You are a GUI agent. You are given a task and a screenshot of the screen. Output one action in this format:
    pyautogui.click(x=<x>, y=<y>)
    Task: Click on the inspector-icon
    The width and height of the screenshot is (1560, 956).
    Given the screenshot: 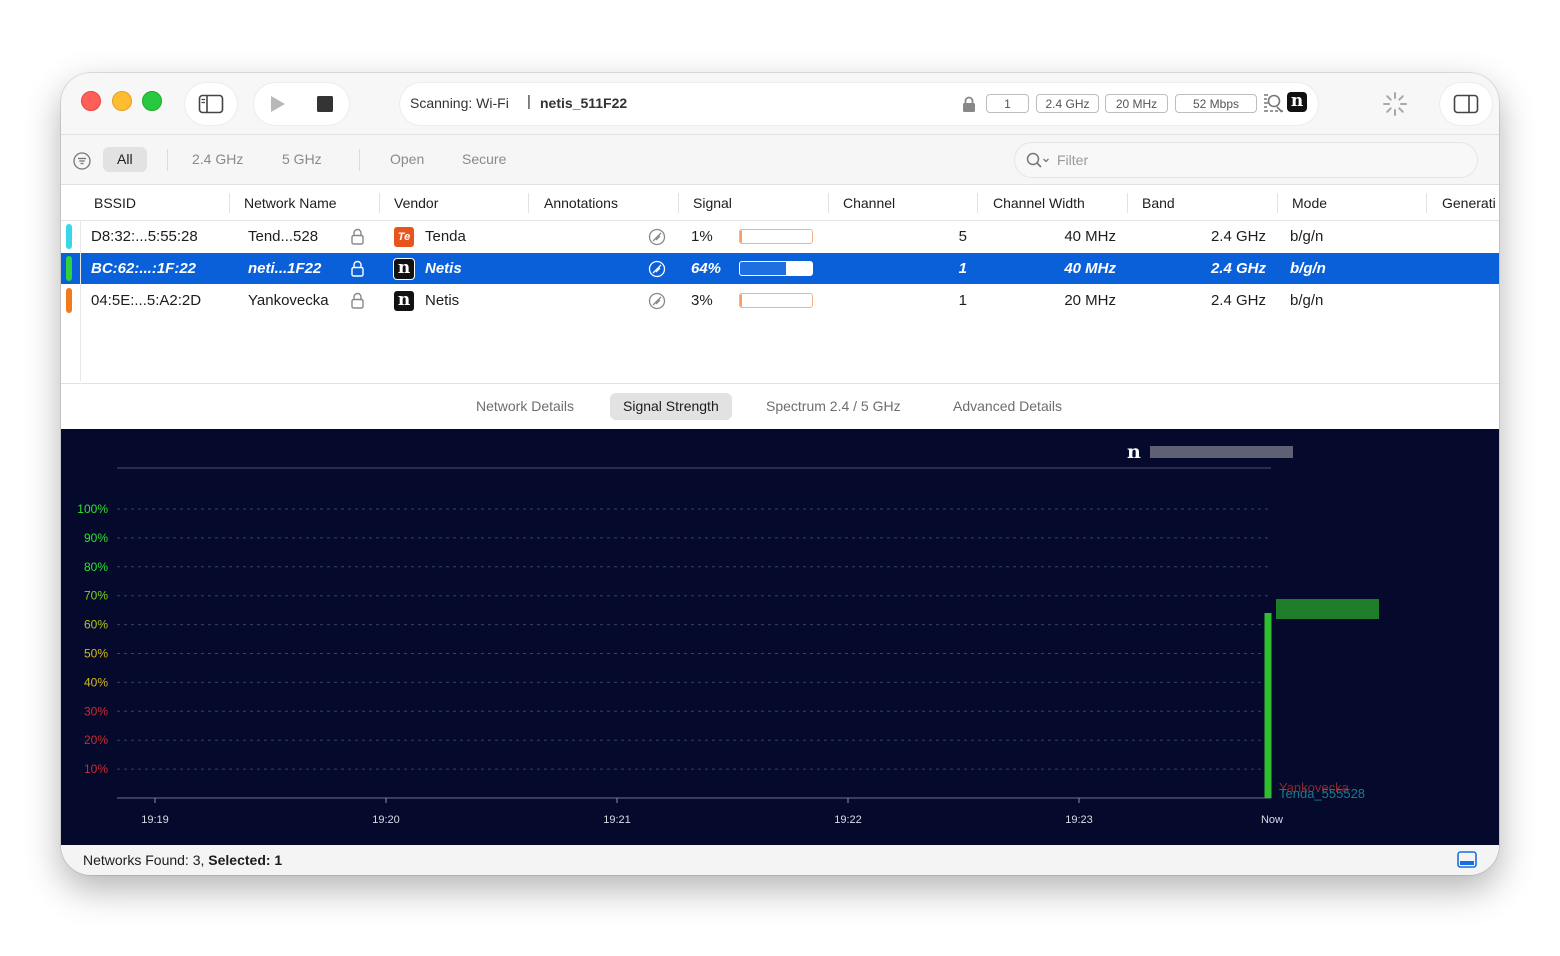 What is the action you would take?
    pyautogui.click(x=1466, y=104)
    